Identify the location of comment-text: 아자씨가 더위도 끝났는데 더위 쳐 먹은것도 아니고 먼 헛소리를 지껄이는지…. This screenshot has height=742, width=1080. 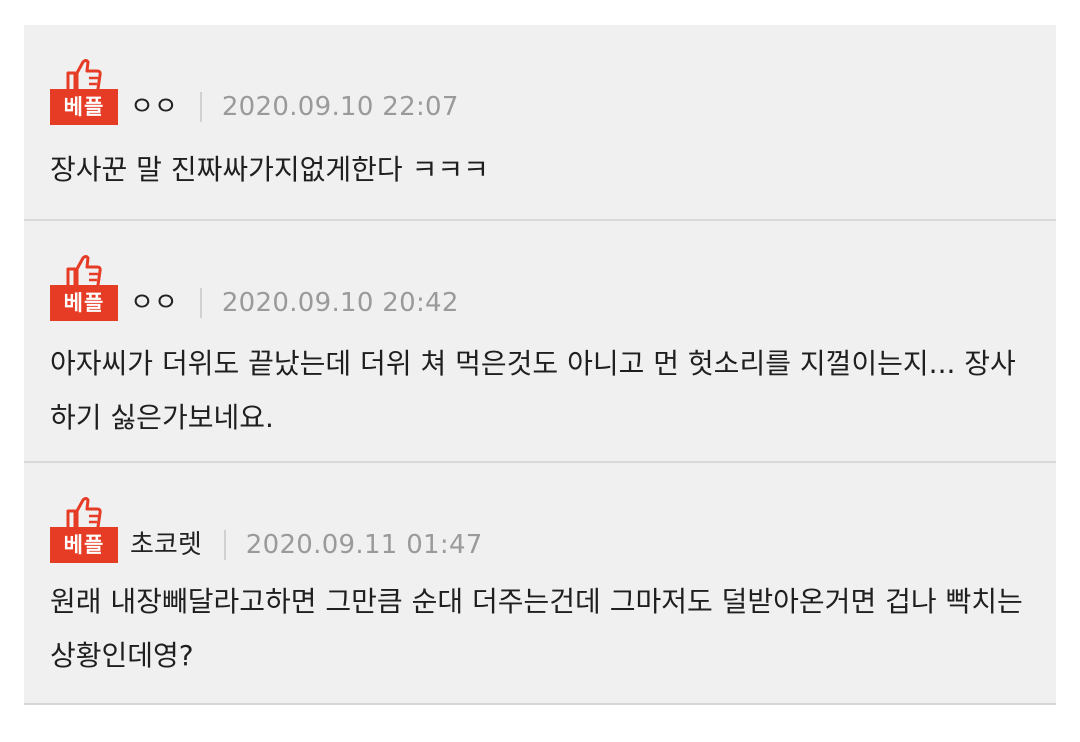
(533, 390).